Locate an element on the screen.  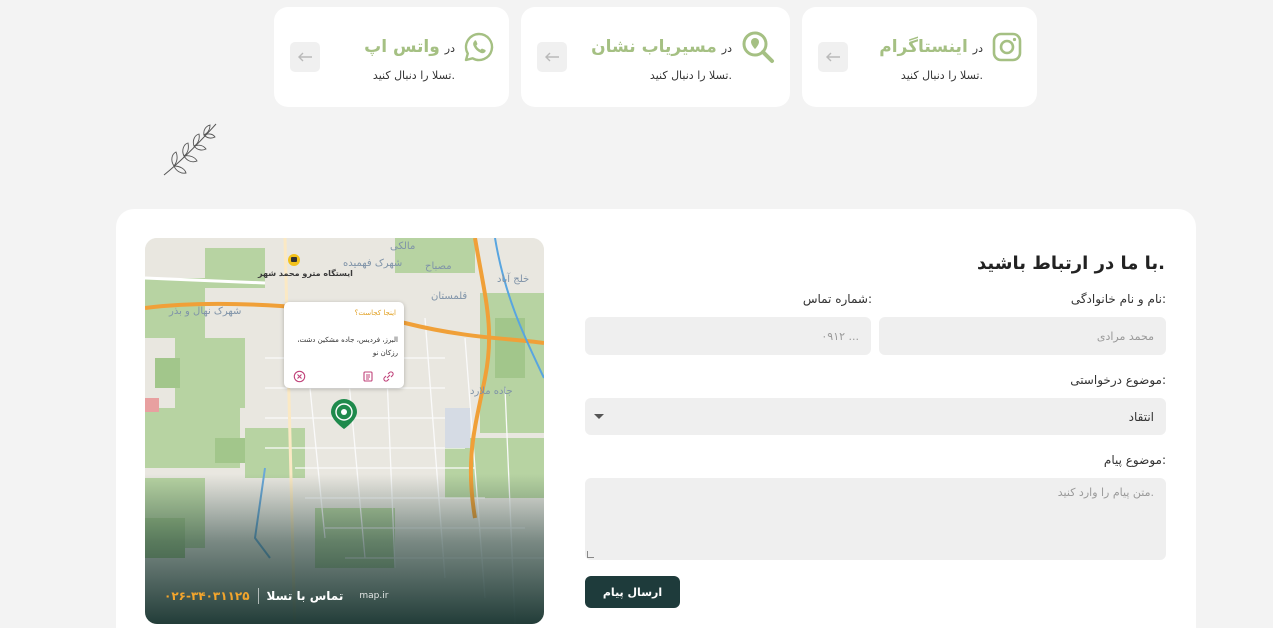
instagram-prefix: در is located at coordinates (977, 48).